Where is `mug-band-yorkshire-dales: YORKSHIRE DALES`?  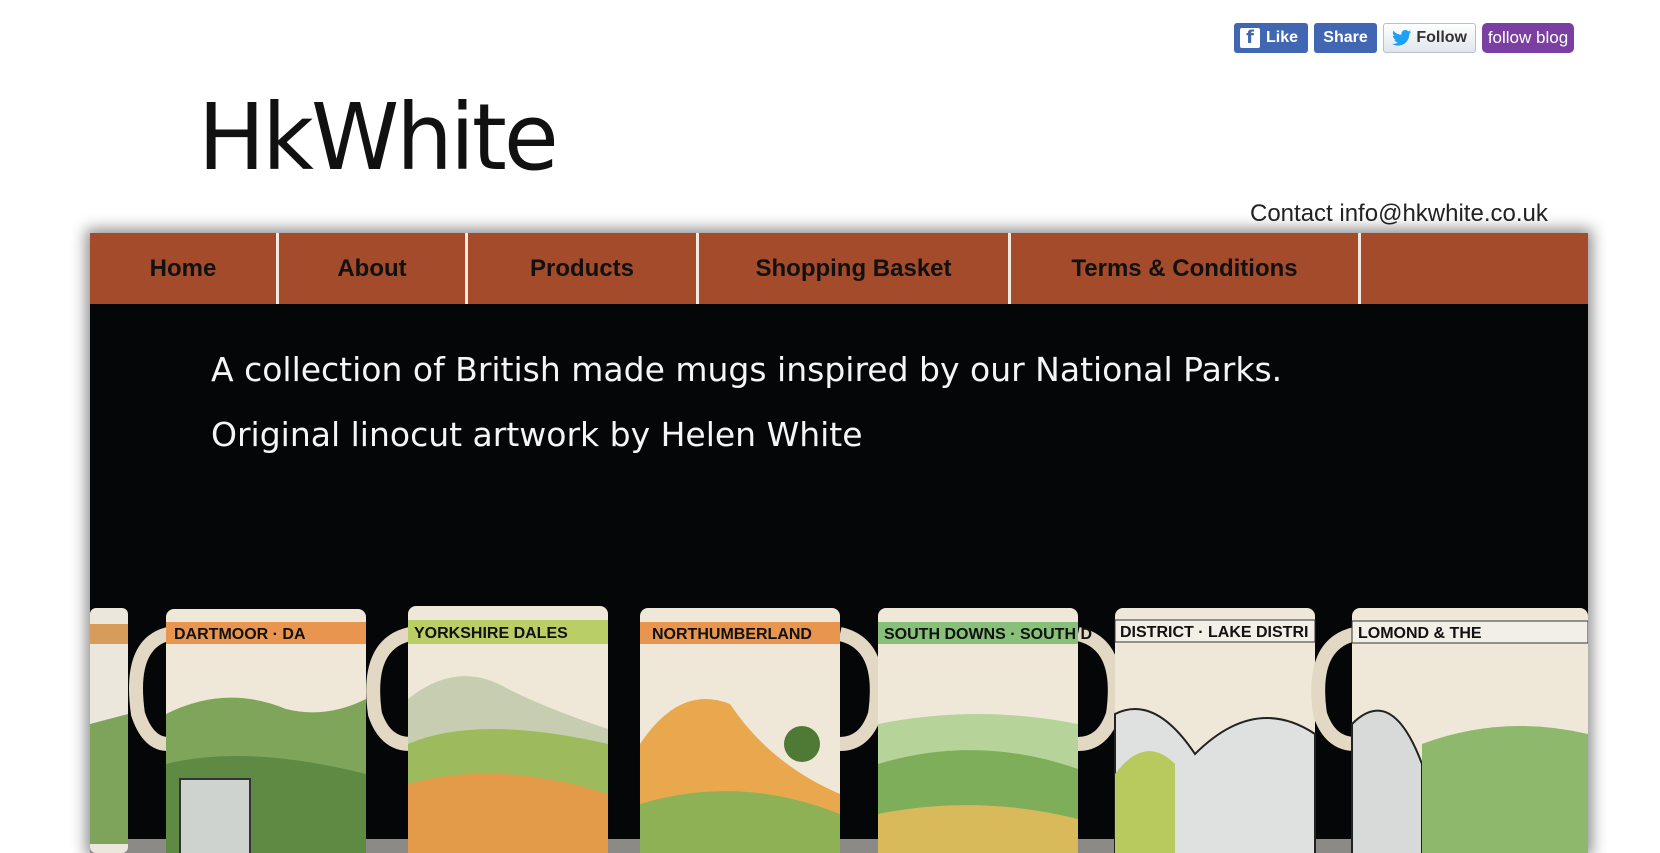
mug-band-yorkshire-dales: YORKSHIRE DALES is located at coordinates (491, 633).